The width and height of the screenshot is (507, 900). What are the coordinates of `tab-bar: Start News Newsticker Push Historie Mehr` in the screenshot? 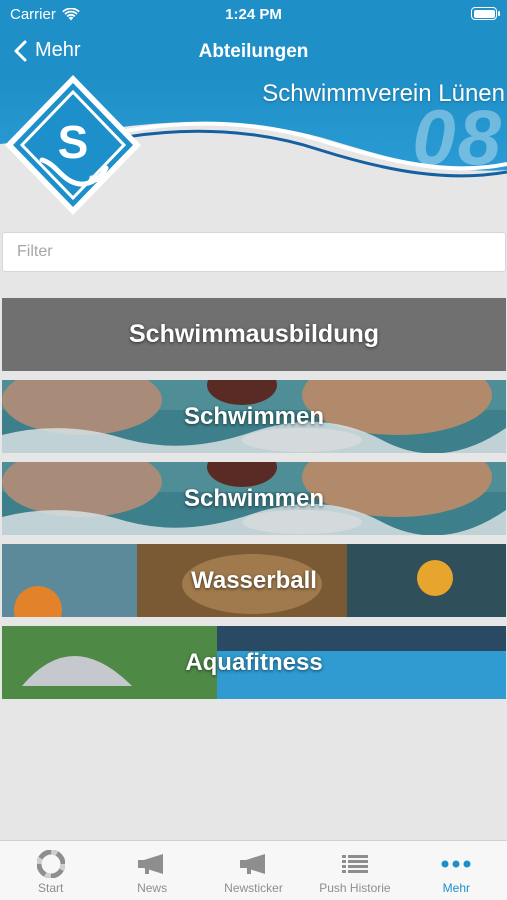 It's located at (253, 870).